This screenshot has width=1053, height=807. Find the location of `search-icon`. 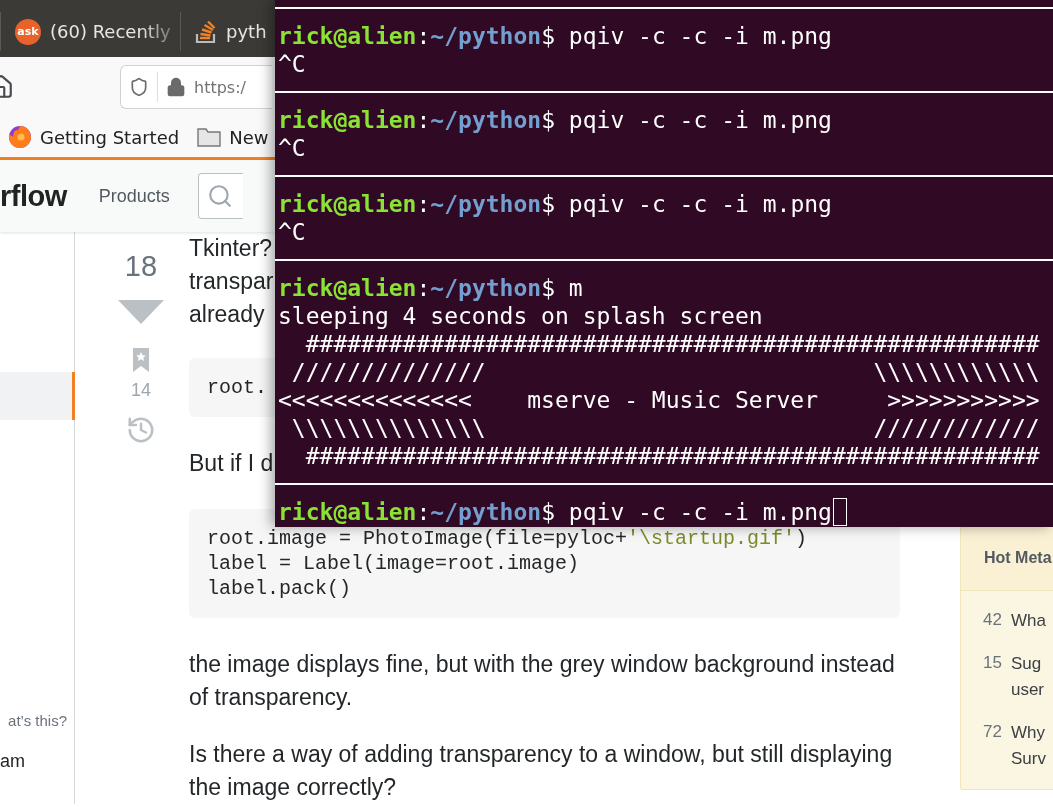

search-icon is located at coordinates (219, 196).